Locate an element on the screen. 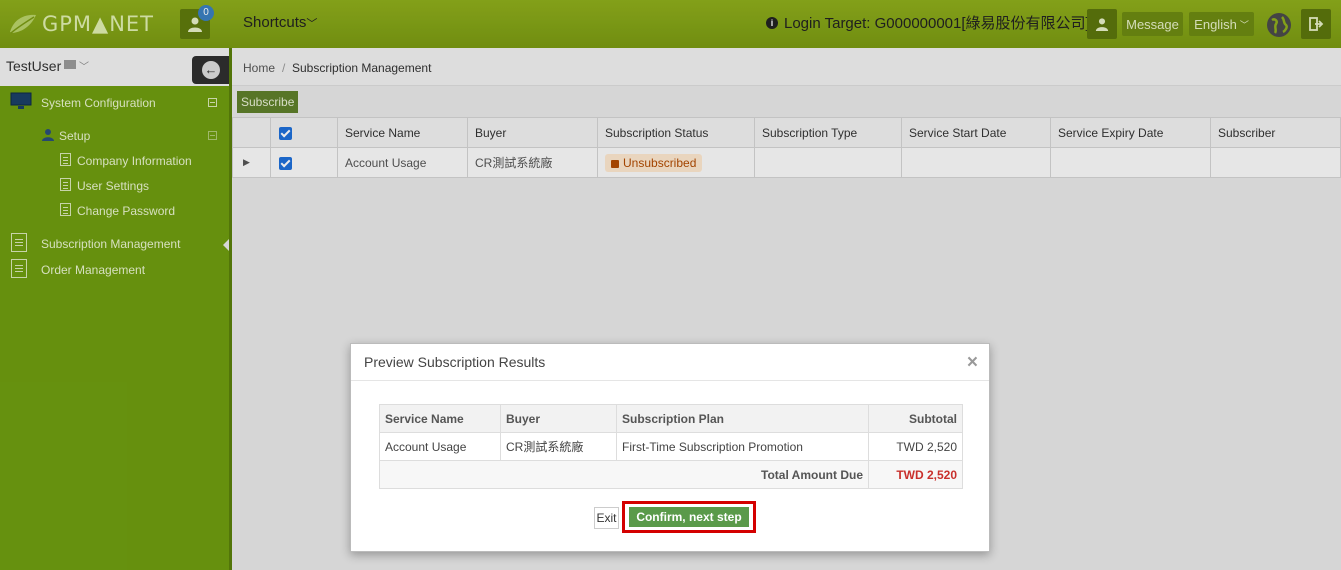 Image resolution: width=1341 pixels, height=570 pixels. modal-header: Preview Subscription Results × is located at coordinates (670, 362).